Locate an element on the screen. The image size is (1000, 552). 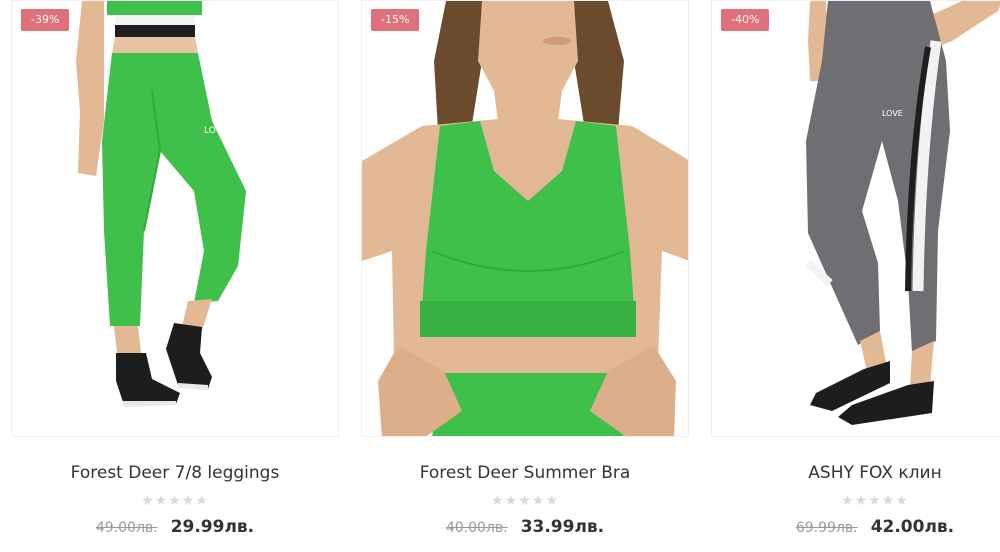
sale-price: 42.00лв. is located at coordinates (912, 527).